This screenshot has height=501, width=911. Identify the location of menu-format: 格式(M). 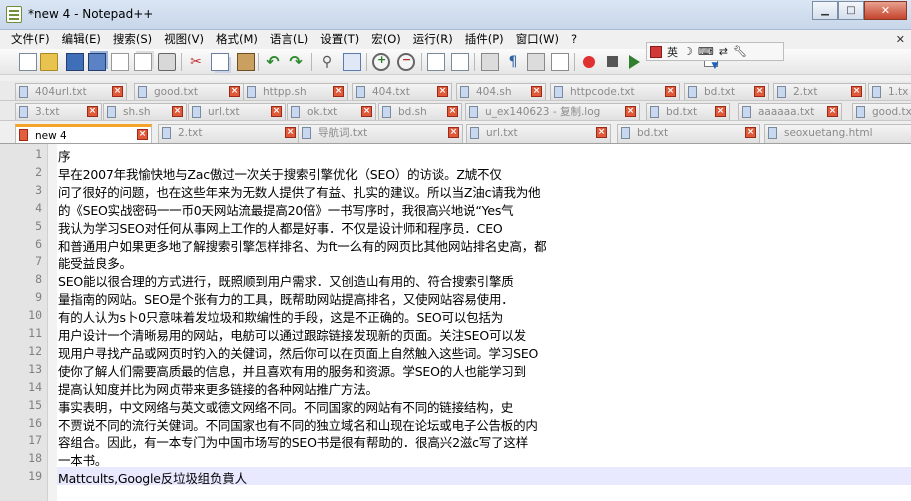
(237, 39).